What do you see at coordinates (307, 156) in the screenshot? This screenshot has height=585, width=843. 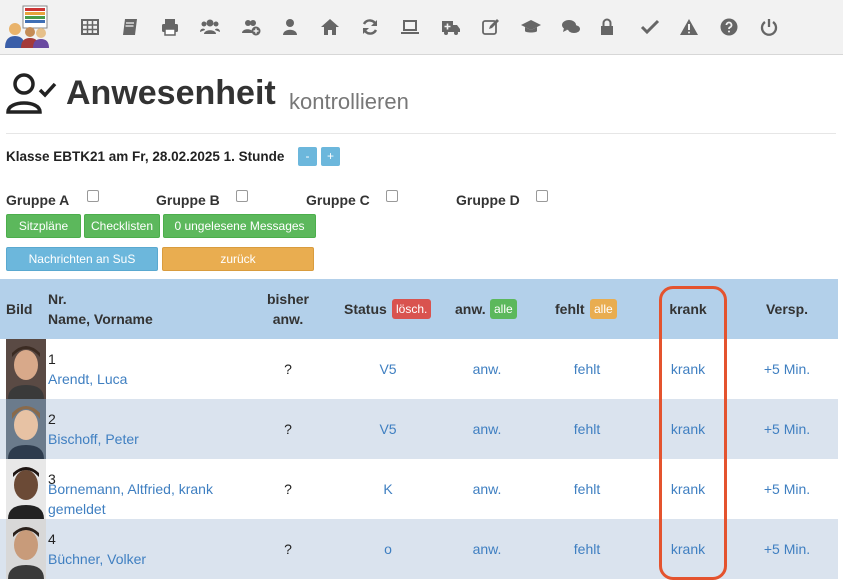 I see `previous-lesson-button: -` at bounding box center [307, 156].